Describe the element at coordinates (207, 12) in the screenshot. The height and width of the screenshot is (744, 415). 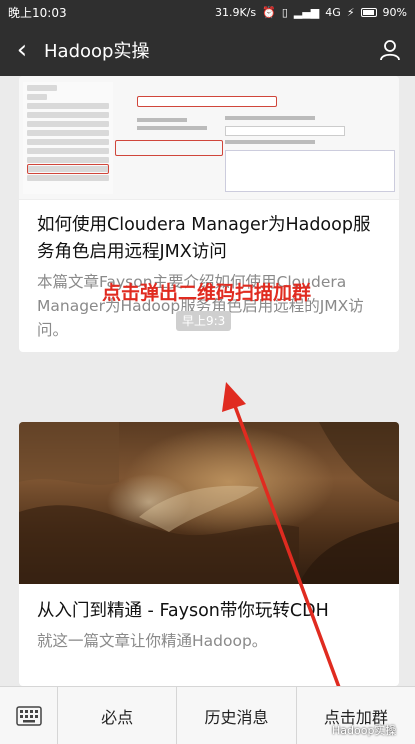
I see `status-bar: 晚上10:03 31.9K/s ⏰ ▯ ▂▄▆ 4G ⚡ 90%` at that location.